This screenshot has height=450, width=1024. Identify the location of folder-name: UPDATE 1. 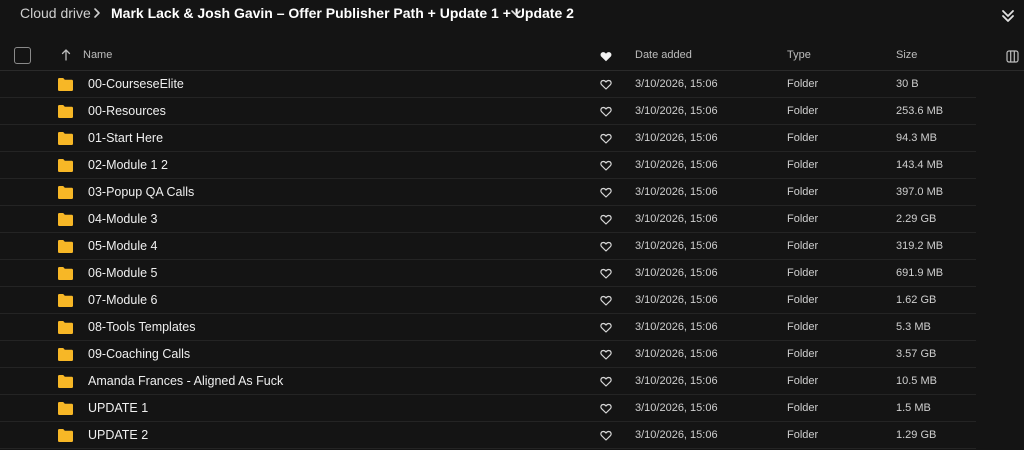
(118, 408).